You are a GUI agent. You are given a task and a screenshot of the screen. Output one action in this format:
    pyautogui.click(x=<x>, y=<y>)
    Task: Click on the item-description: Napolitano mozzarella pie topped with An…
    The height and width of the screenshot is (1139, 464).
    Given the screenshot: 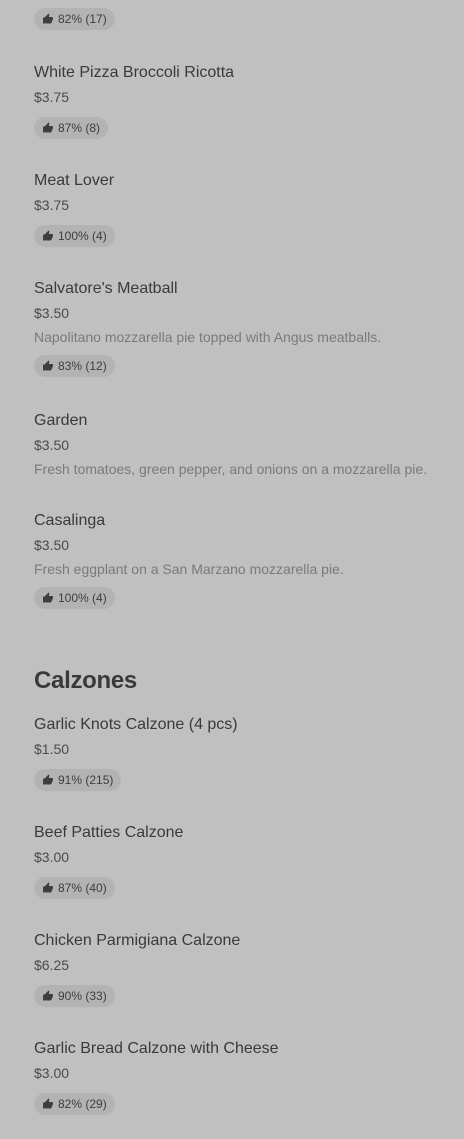 What is the action you would take?
    pyautogui.click(x=208, y=337)
    